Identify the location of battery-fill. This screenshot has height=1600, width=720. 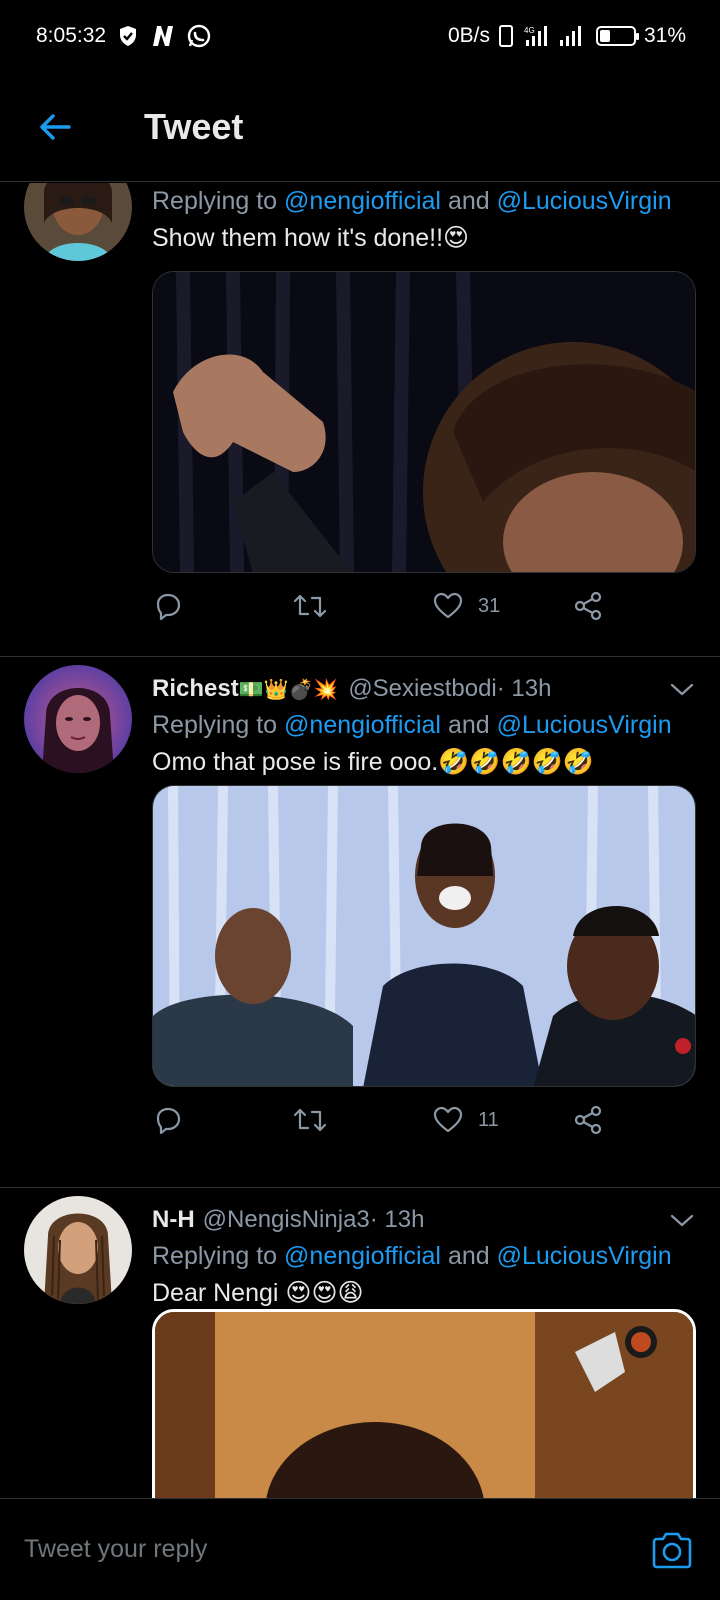
(604, 36).